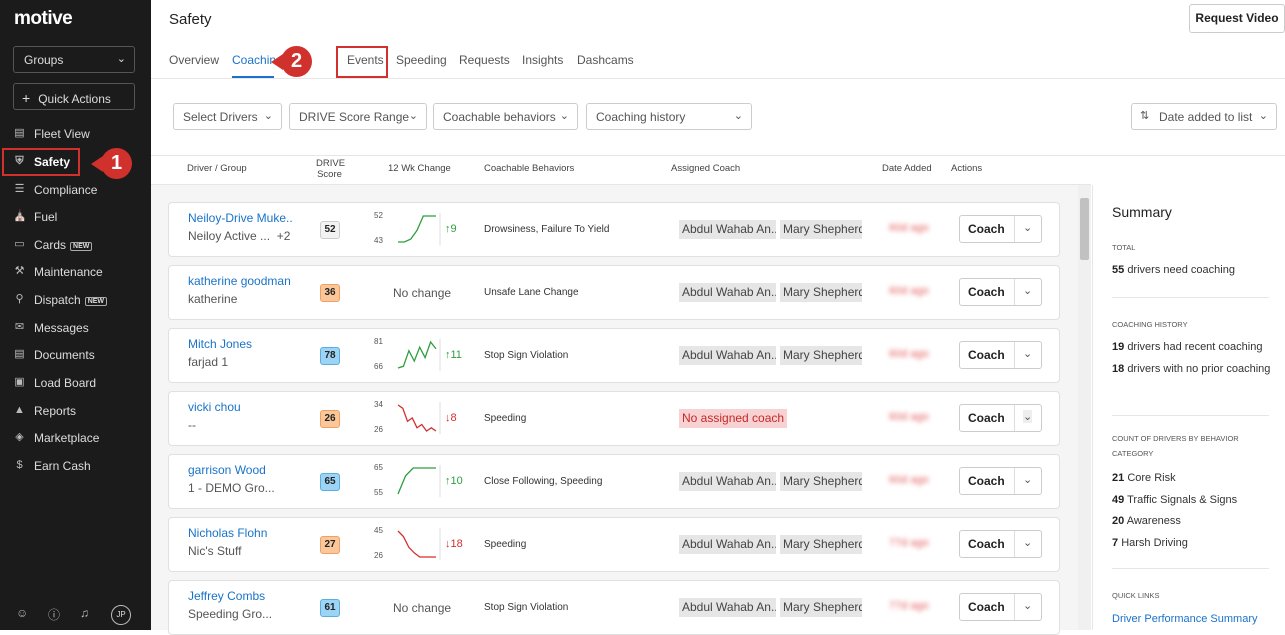 The height and width of the screenshot is (635, 1285). I want to click on driver-name-link: katherine goodman, so click(239, 281).